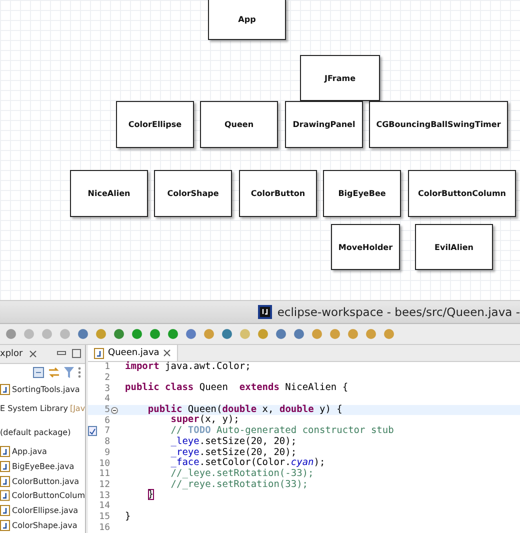  Describe the element at coordinates (236, 388) in the screenshot. I see `code-line: public class Queen extends NiceAlien {` at that location.